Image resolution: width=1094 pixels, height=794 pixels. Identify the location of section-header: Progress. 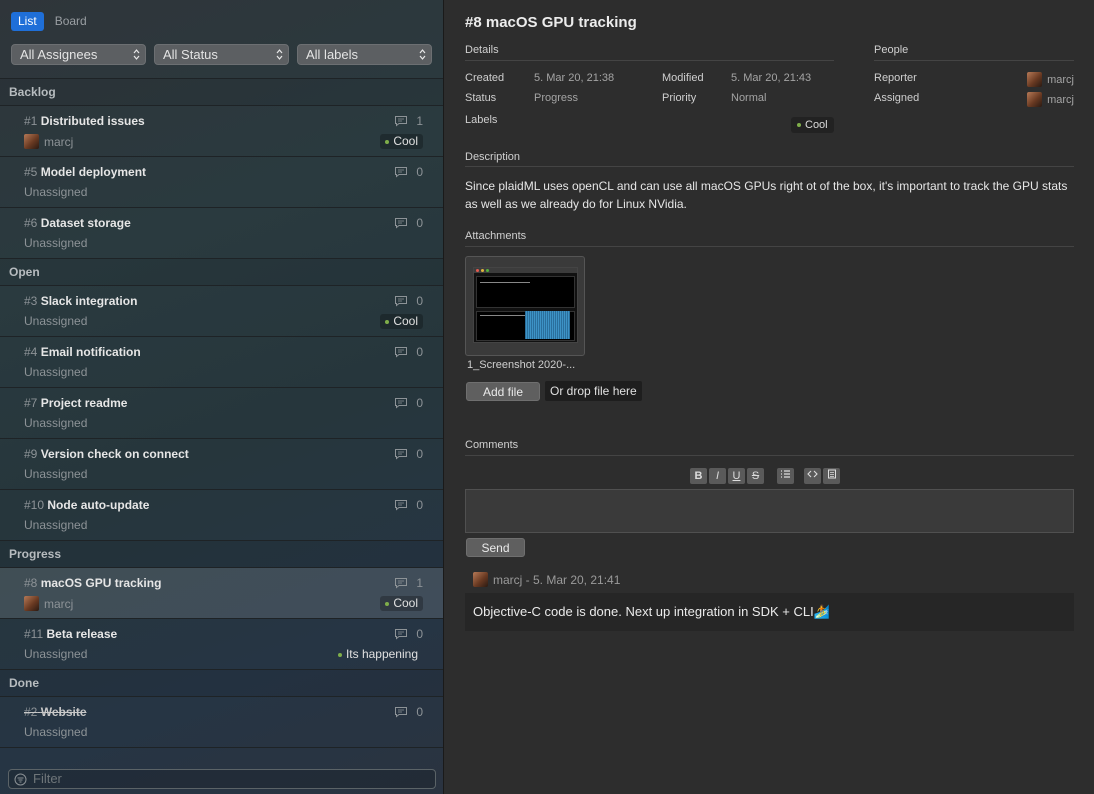
(221, 554).